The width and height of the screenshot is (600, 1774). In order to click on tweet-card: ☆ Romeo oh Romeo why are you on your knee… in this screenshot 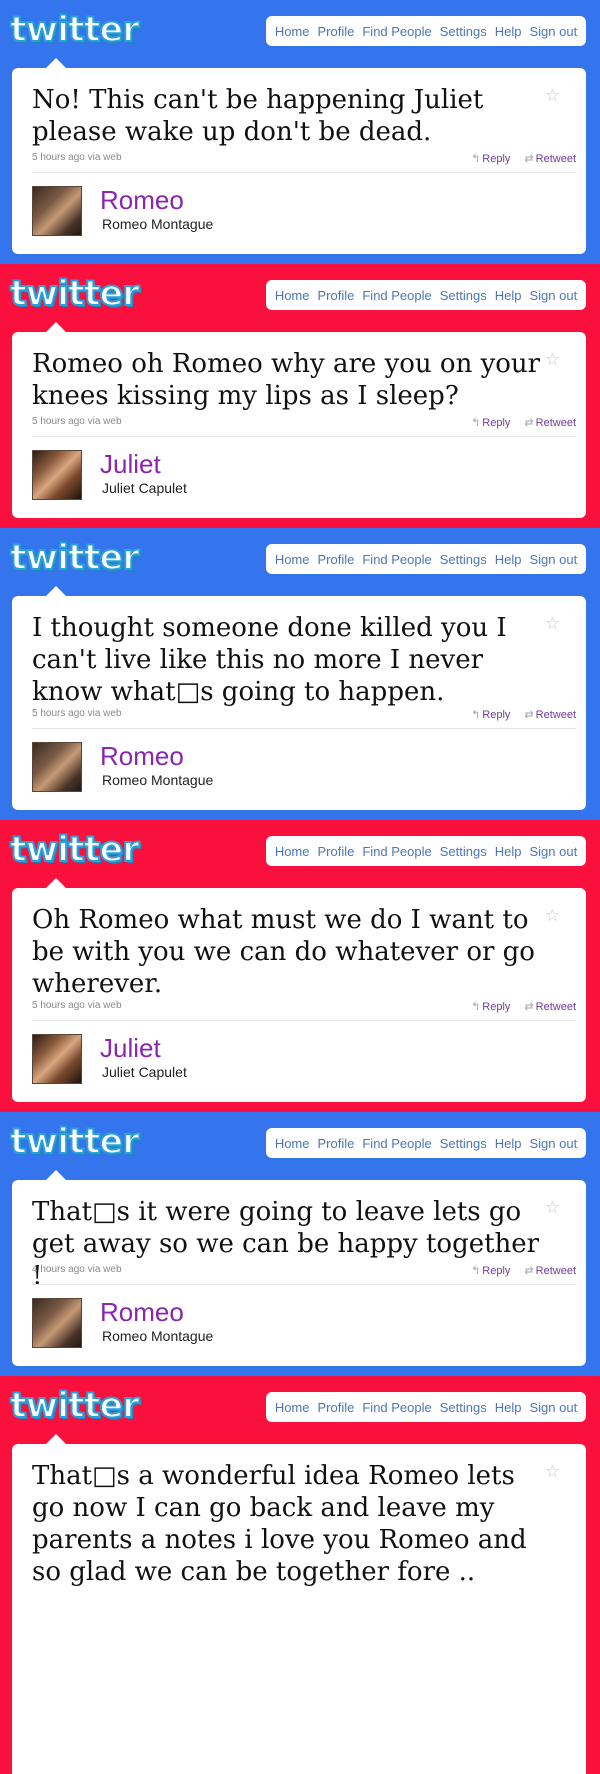, I will do `click(299, 420)`.